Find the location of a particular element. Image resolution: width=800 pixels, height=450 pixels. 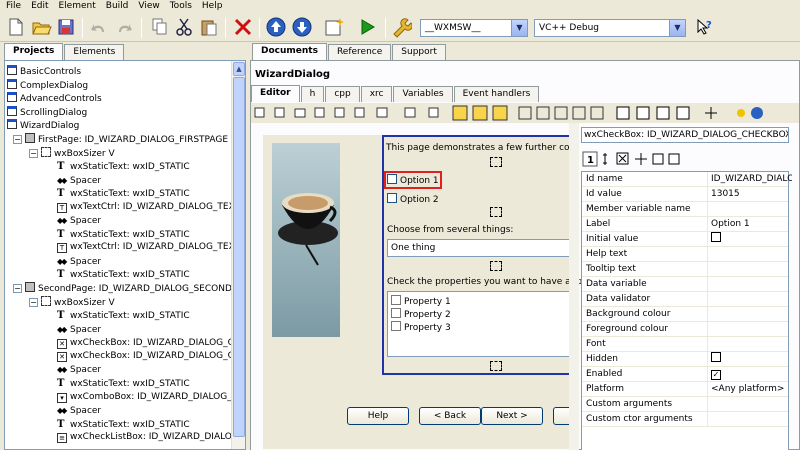

sizer-toolbar-icons is located at coordinates (525, 113).